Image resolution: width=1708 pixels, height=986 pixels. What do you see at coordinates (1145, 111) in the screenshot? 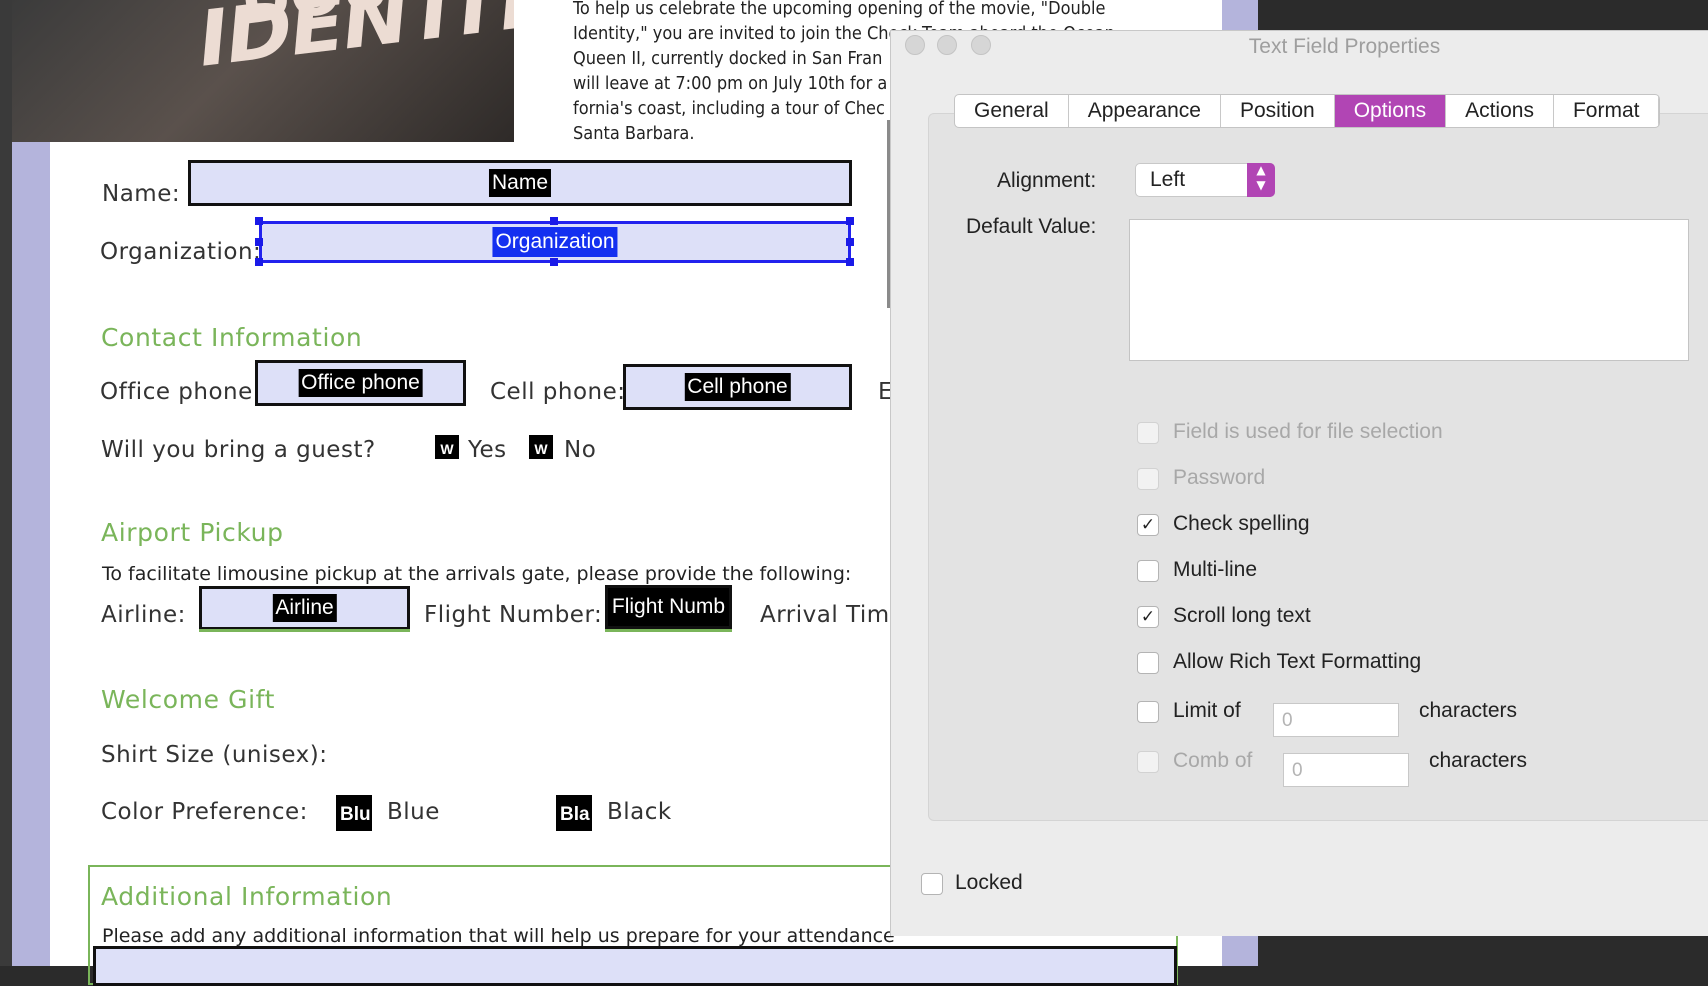
I see `tab-appearance: Appearance` at bounding box center [1145, 111].